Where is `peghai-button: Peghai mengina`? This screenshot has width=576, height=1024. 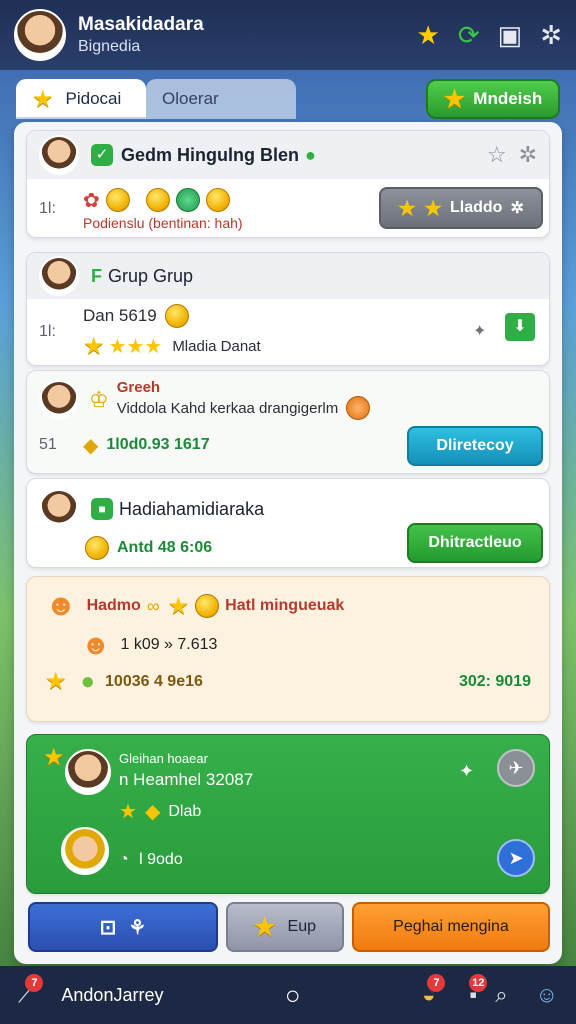
peghai-button: Peghai mengina is located at coordinates (451, 927).